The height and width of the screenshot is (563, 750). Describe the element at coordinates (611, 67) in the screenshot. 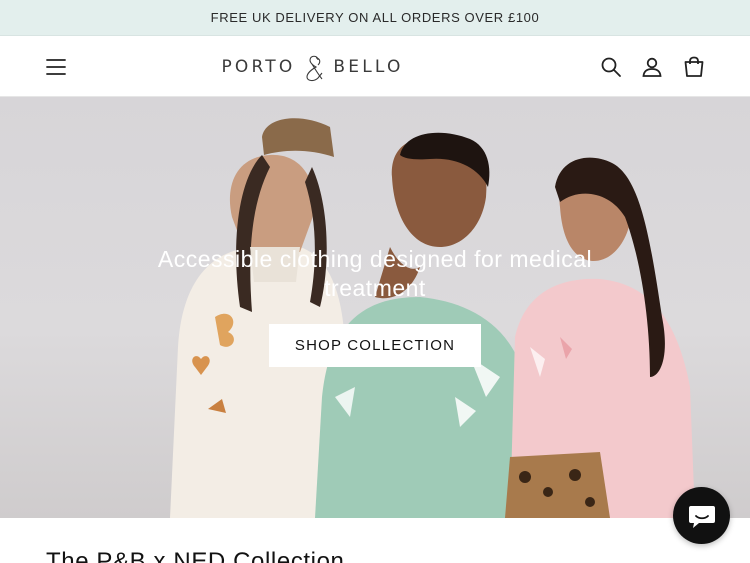

I see `search-icon` at that location.